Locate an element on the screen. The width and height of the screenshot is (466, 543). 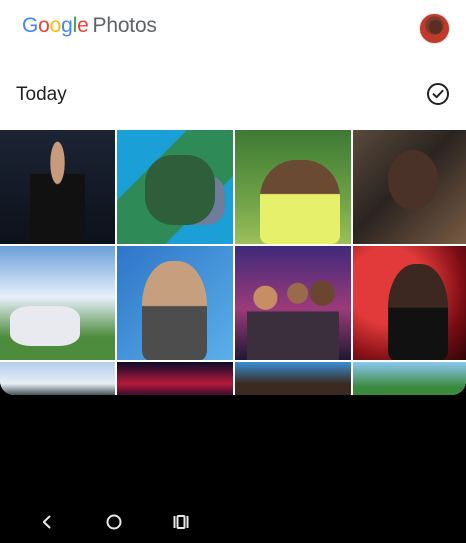
logo-letter: e is located at coordinates (83, 25).